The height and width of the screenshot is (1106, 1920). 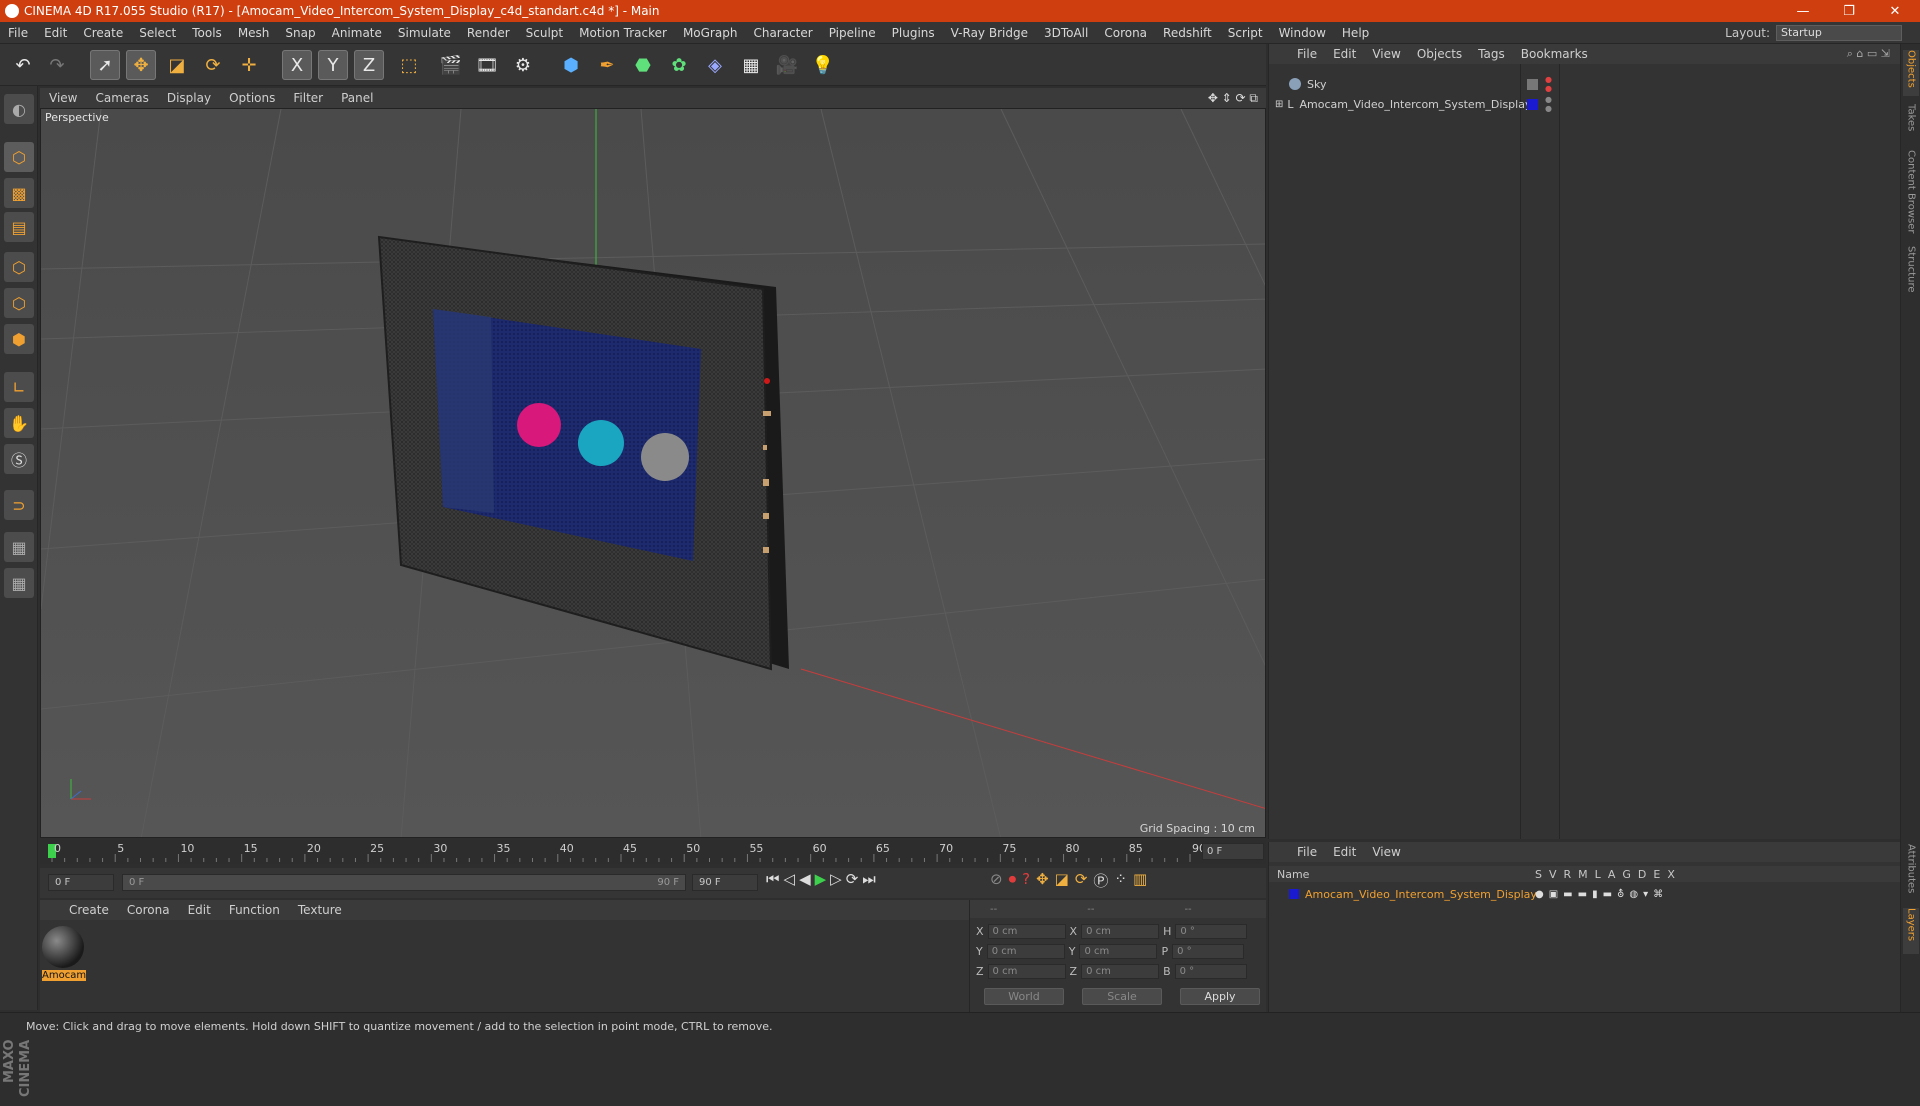 What do you see at coordinates (254, 910) in the screenshot?
I see `material-menu-function: Function` at bounding box center [254, 910].